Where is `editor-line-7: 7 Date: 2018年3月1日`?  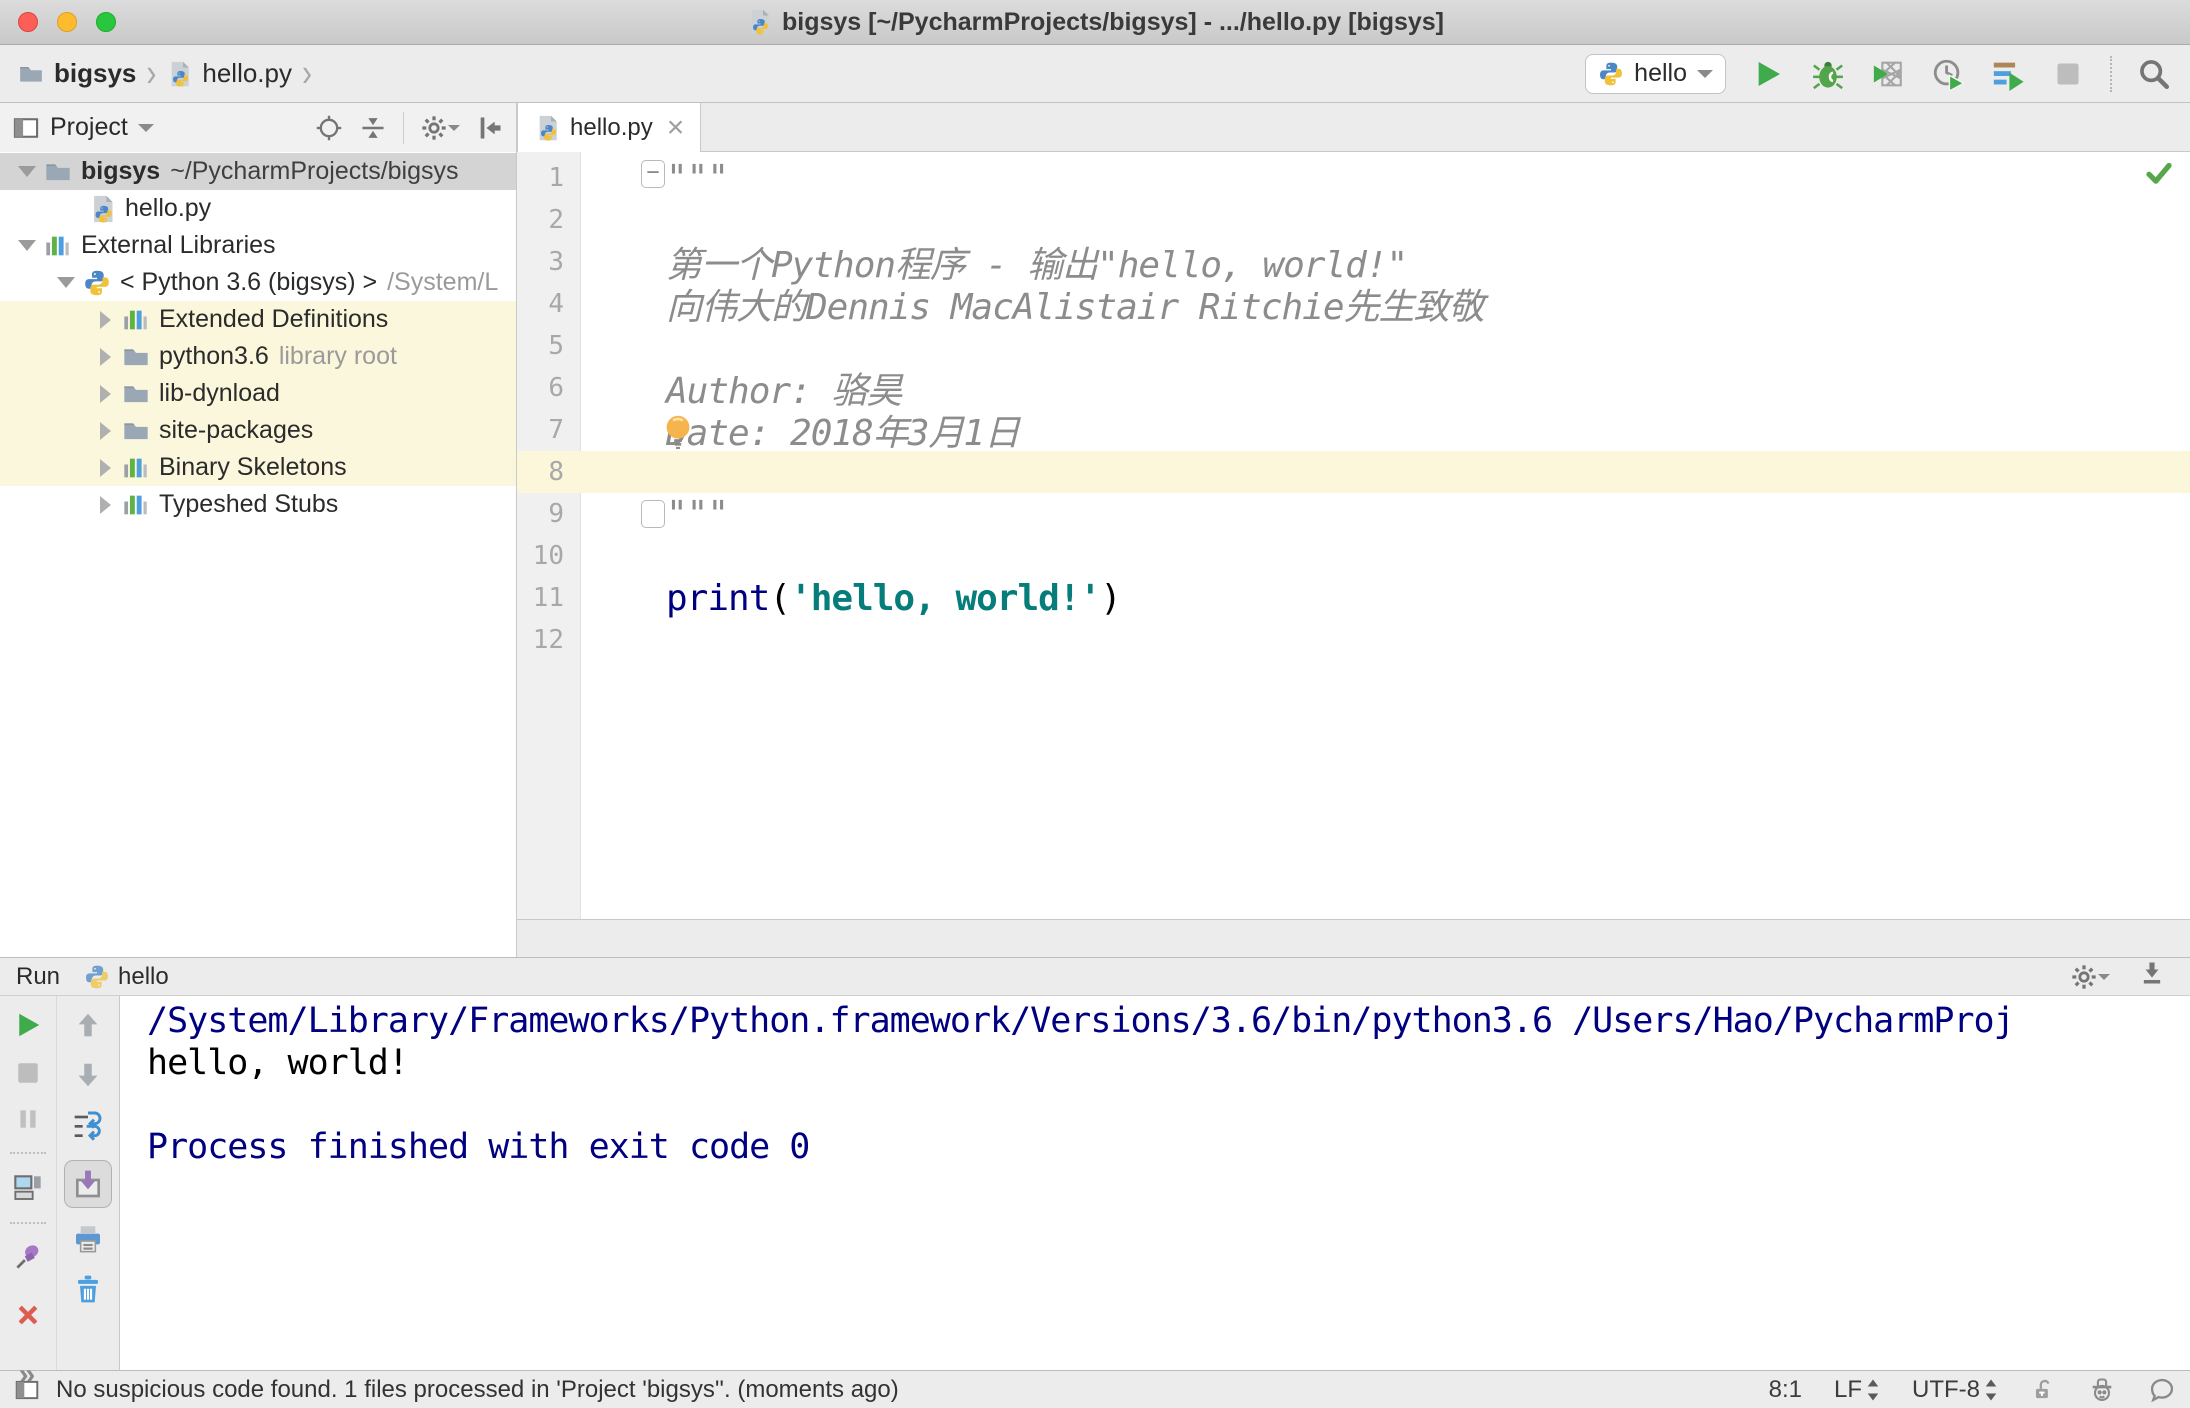 editor-line-7: 7 Date: 2018年3月1日 is located at coordinates (1353, 431).